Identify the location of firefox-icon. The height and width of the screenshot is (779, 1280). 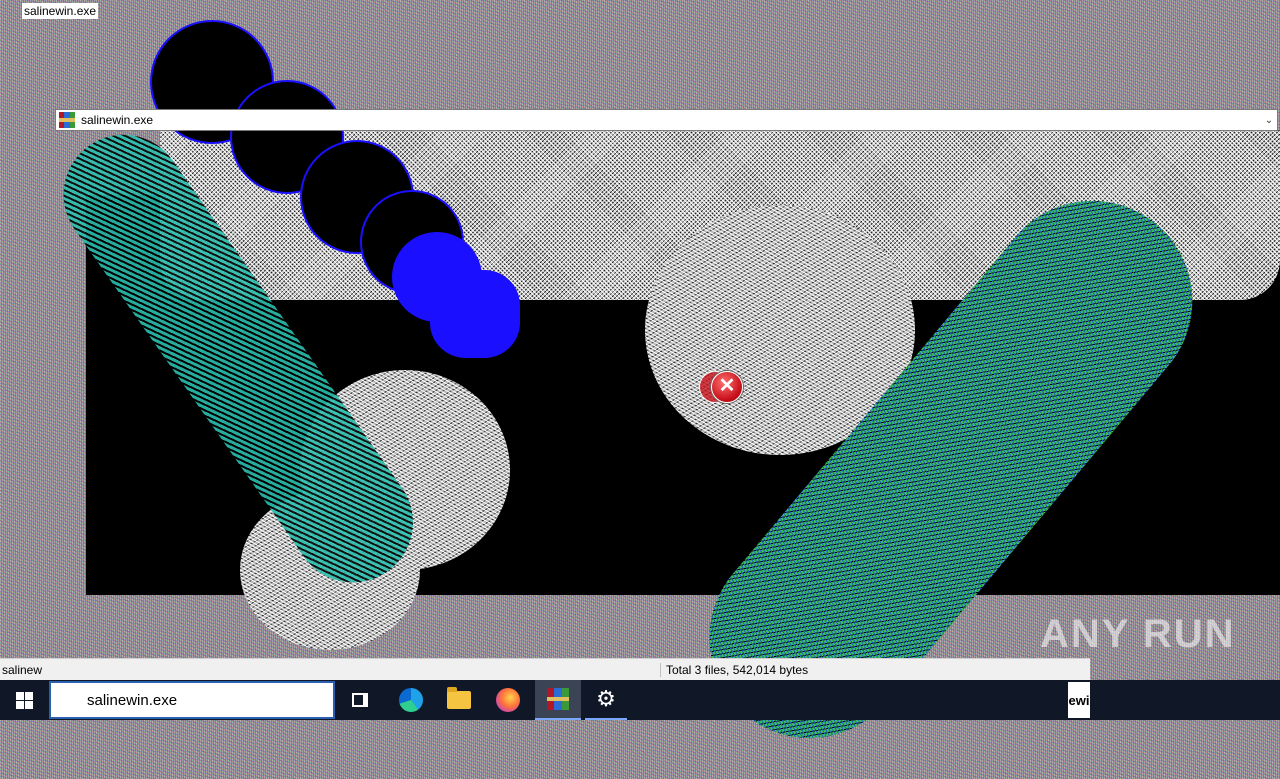
(508, 700).